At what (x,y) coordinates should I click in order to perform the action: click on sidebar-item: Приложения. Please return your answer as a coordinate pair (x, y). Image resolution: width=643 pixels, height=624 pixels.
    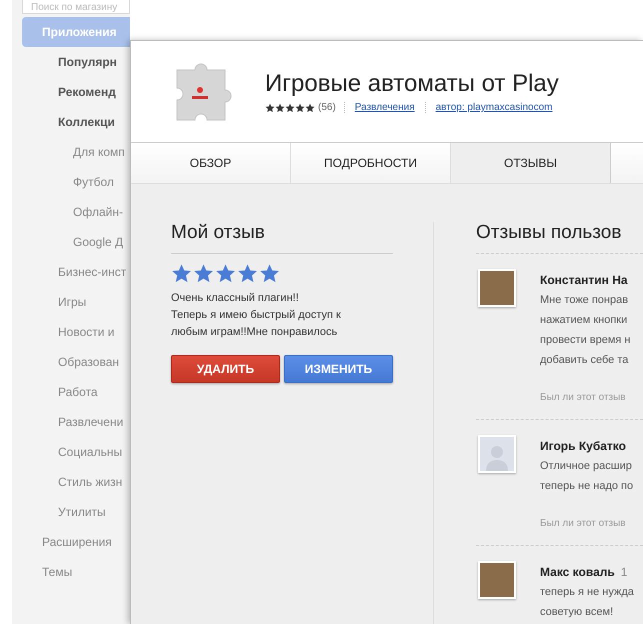
    Looking at the image, I should click on (76, 32).